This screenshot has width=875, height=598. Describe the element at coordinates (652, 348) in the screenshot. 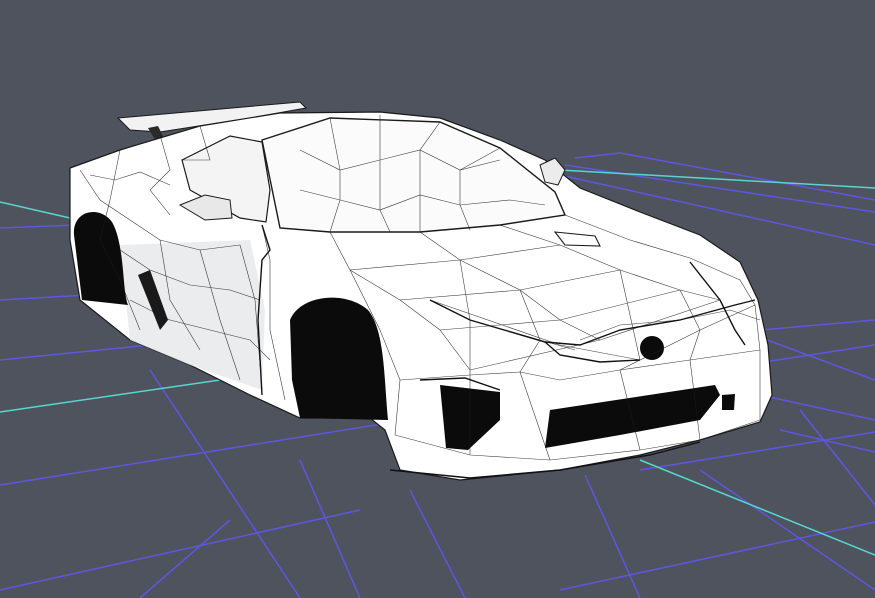

I see `front-emblem` at that location.